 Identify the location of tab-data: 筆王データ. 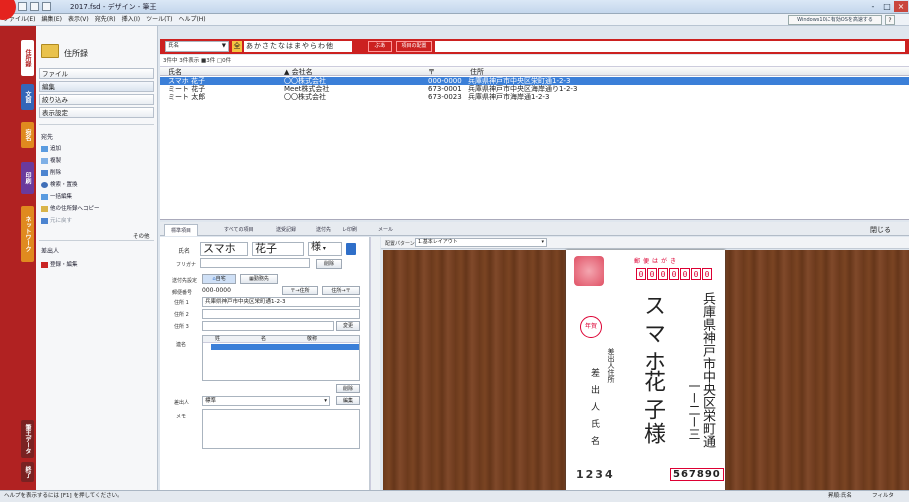
(27, 439).